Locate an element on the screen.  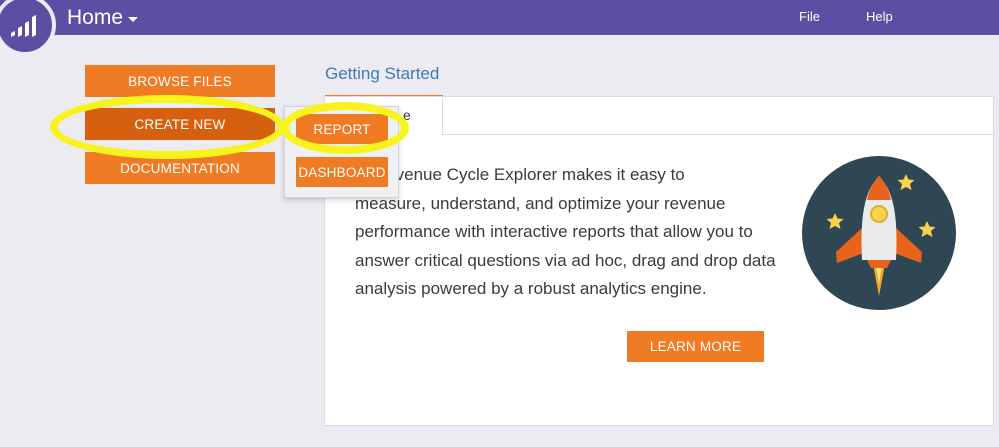
create-new-button: CREATE NEW is located at coordinates (180, 124).